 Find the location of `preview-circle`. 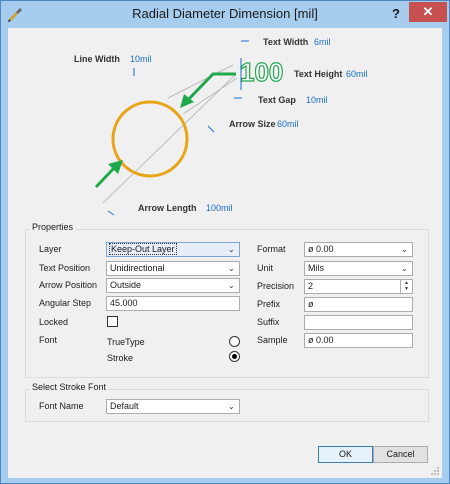

preview-circle is located at coordinates (150, 139).